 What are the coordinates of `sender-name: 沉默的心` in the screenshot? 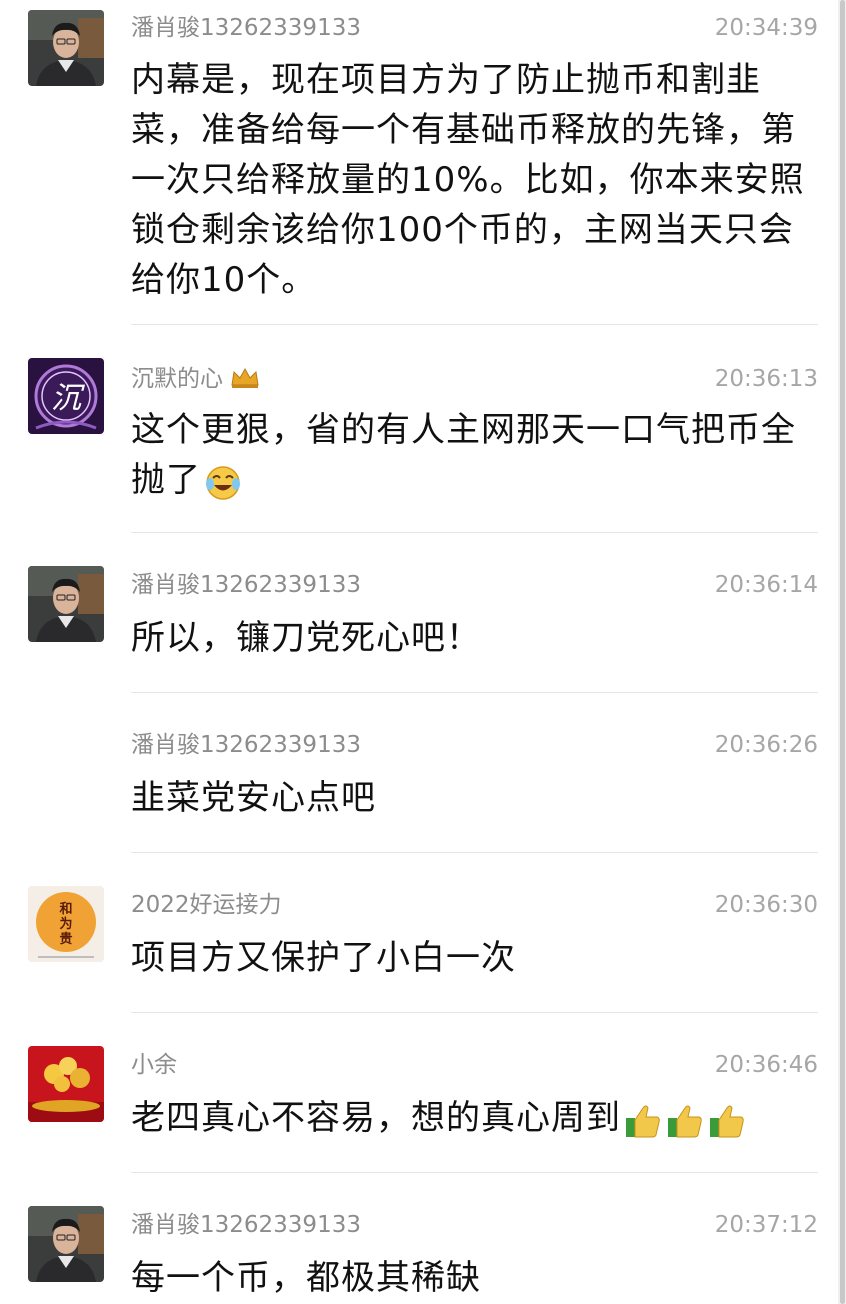 It's located at (195, 379).